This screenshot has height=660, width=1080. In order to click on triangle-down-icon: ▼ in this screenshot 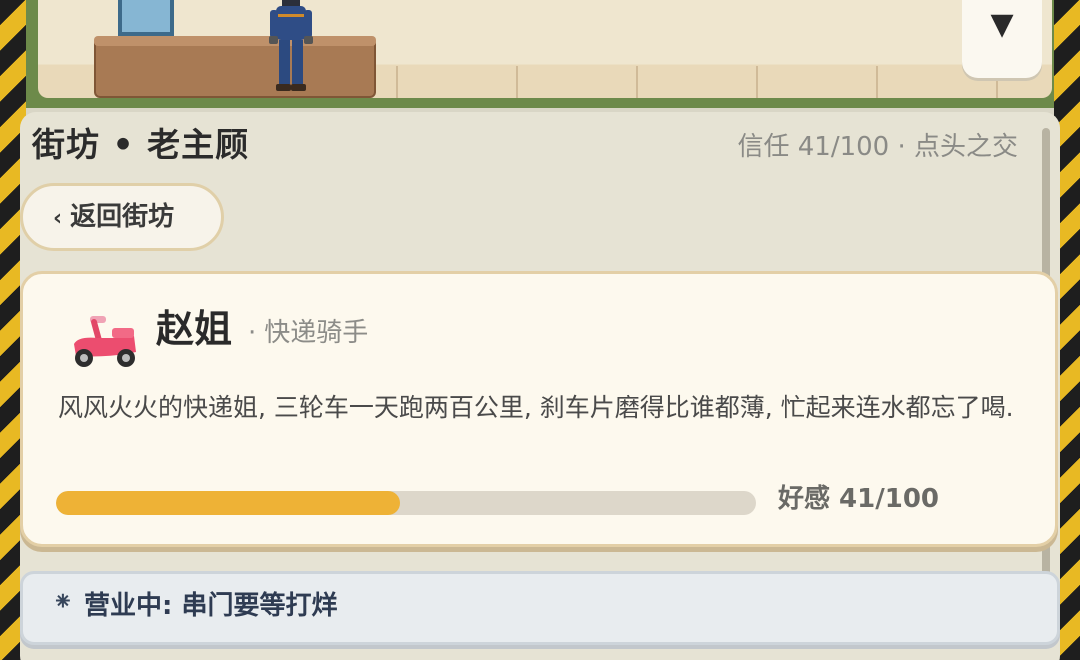, I will do `click(1002, 24)`.